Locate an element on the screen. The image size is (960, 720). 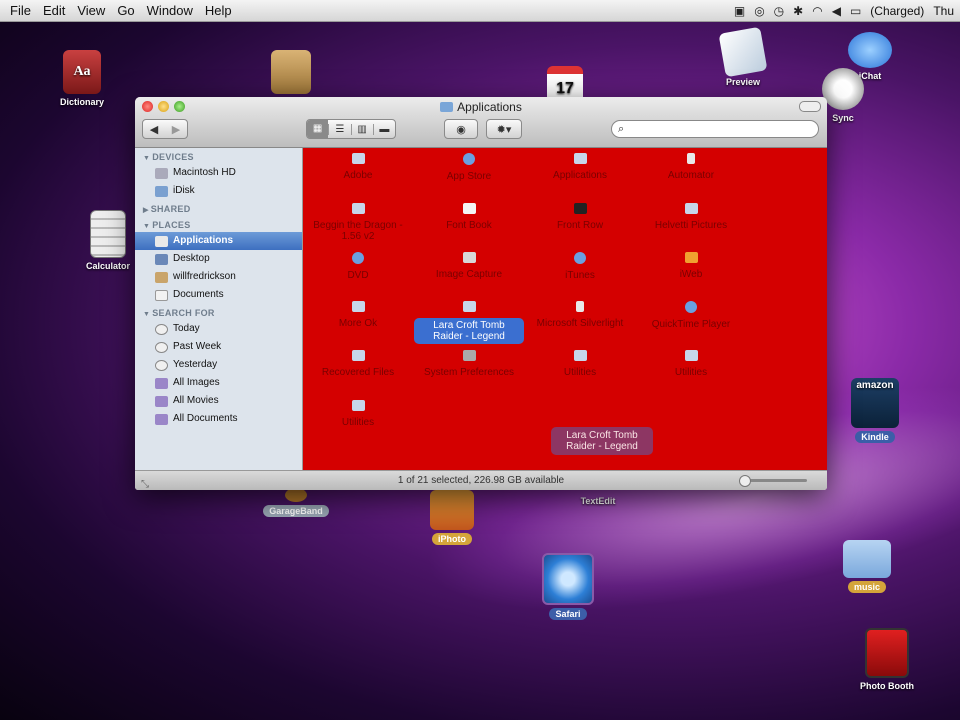
sidebar-section-devices: ▼ DEVICES is located at coordinates (218, 156).